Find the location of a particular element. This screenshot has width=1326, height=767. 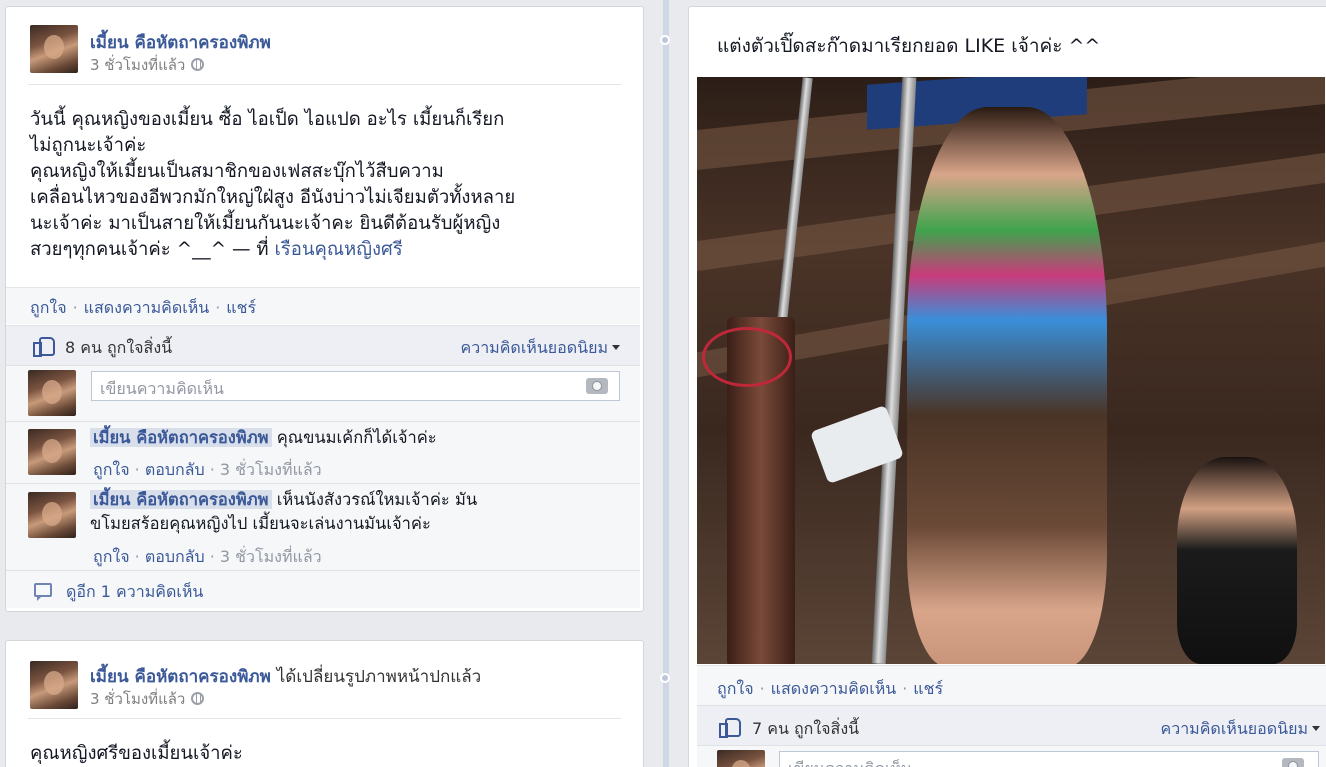

bystander-figure is located at coordinates (1237, 560).